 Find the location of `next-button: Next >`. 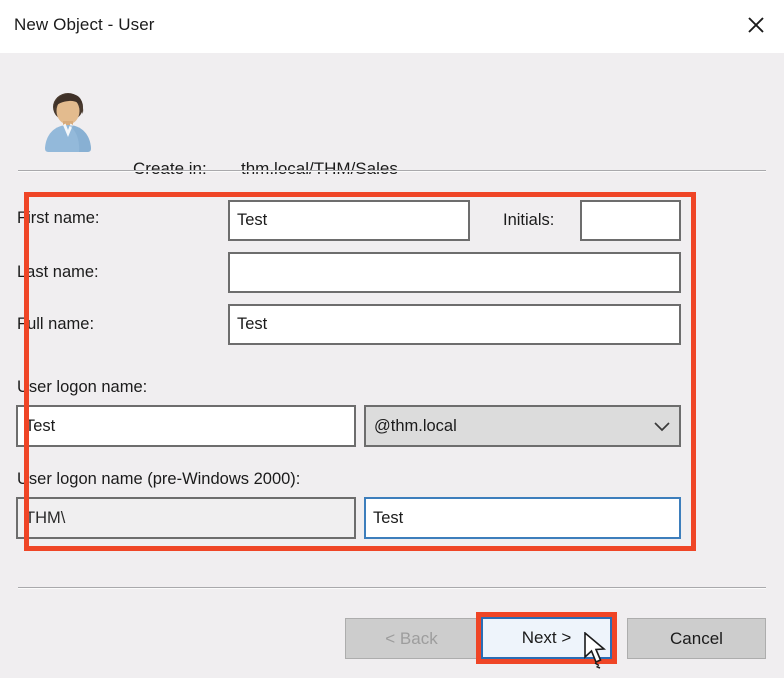

next-button: Next > is located at coordinates (546, 638).